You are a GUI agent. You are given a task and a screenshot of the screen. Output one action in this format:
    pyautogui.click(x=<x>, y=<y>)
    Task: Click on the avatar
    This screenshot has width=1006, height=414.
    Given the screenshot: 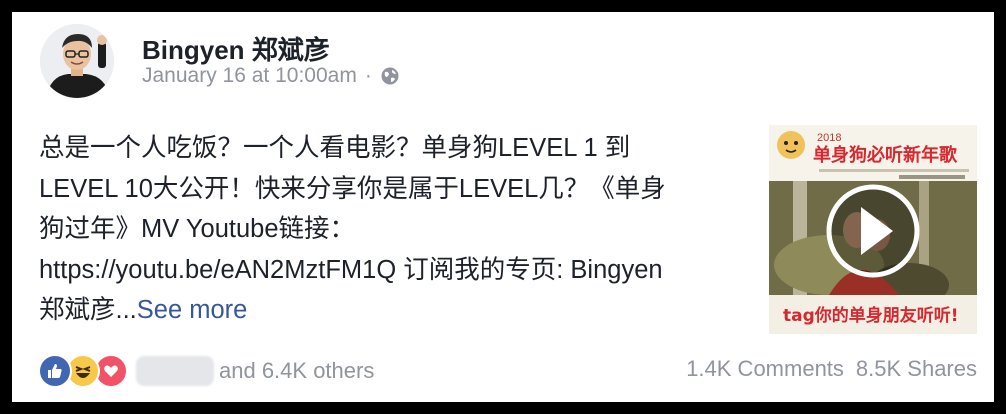 What is the action you would take?
    pyautogui.click(x=77, y=61)
    